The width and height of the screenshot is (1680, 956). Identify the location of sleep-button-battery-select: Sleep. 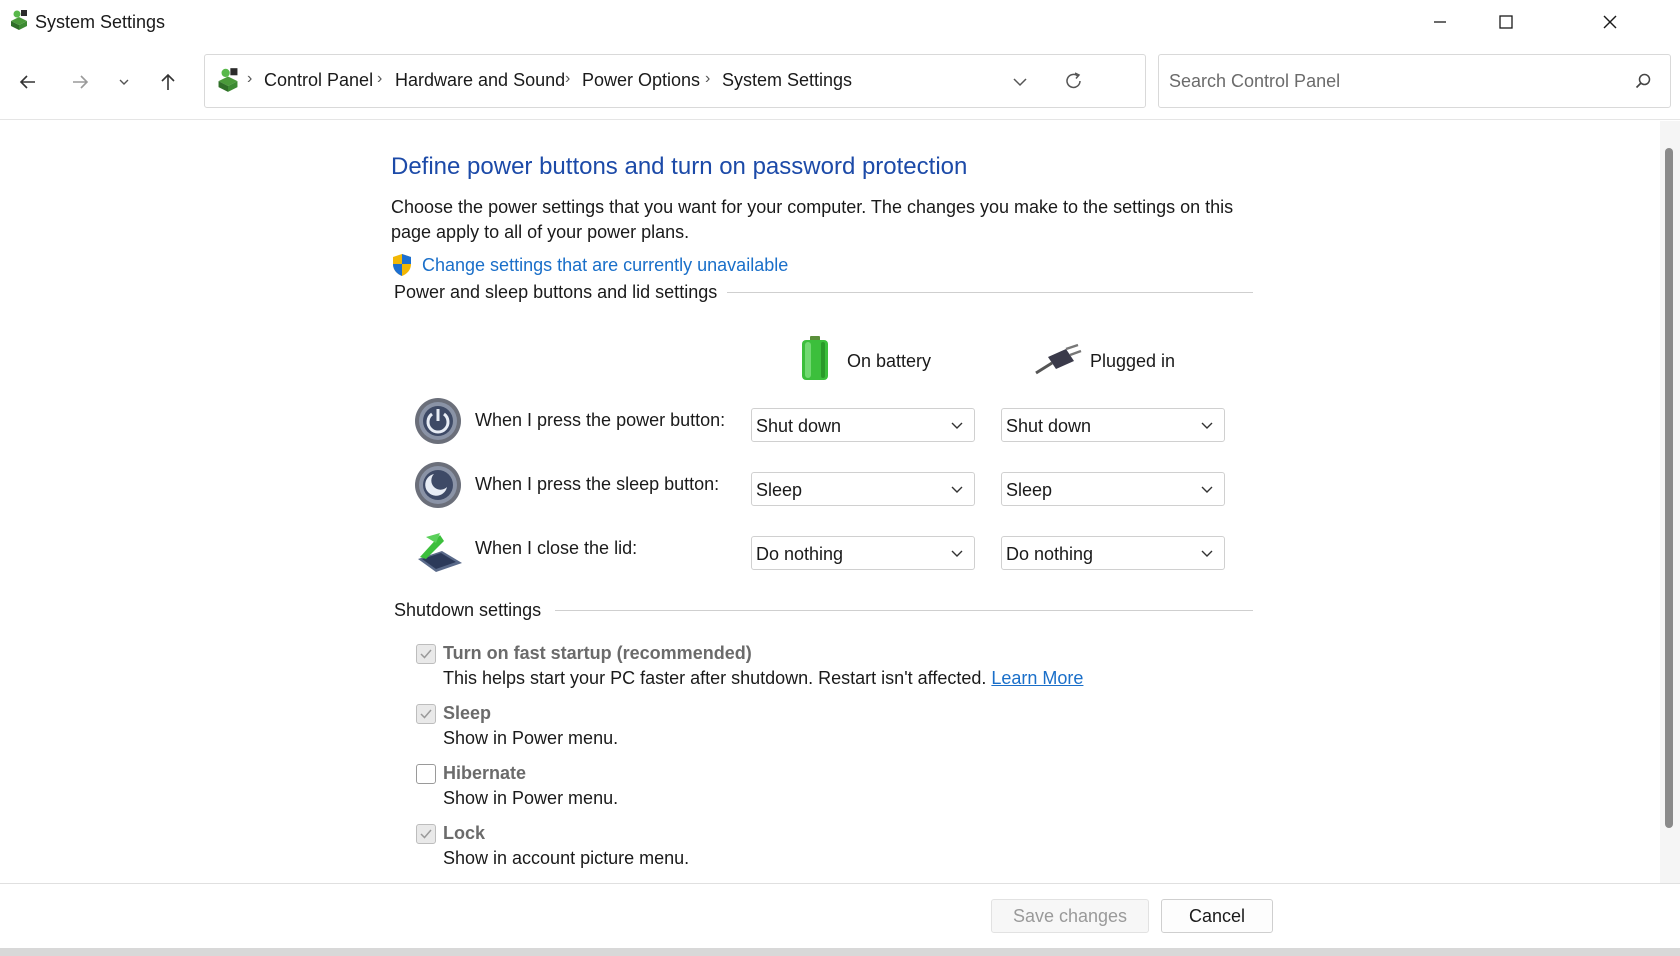
(863, 489).